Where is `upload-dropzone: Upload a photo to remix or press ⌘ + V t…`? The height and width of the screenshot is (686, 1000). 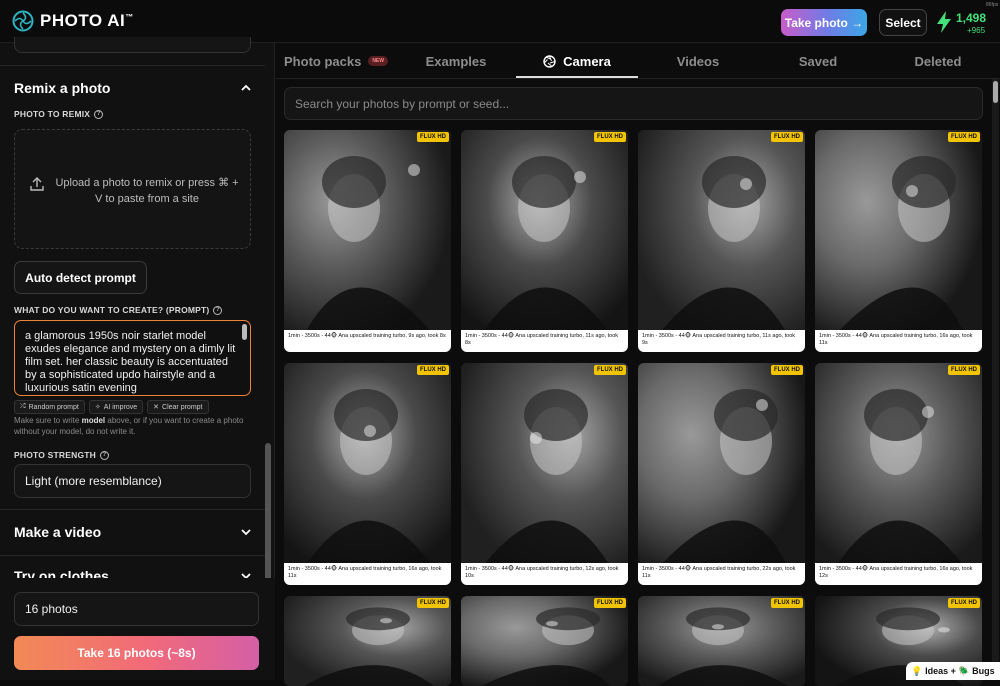 upload-dropzone: Upload a photo to remix or press ⌘ + V t… is located at coordinates (132, 189).